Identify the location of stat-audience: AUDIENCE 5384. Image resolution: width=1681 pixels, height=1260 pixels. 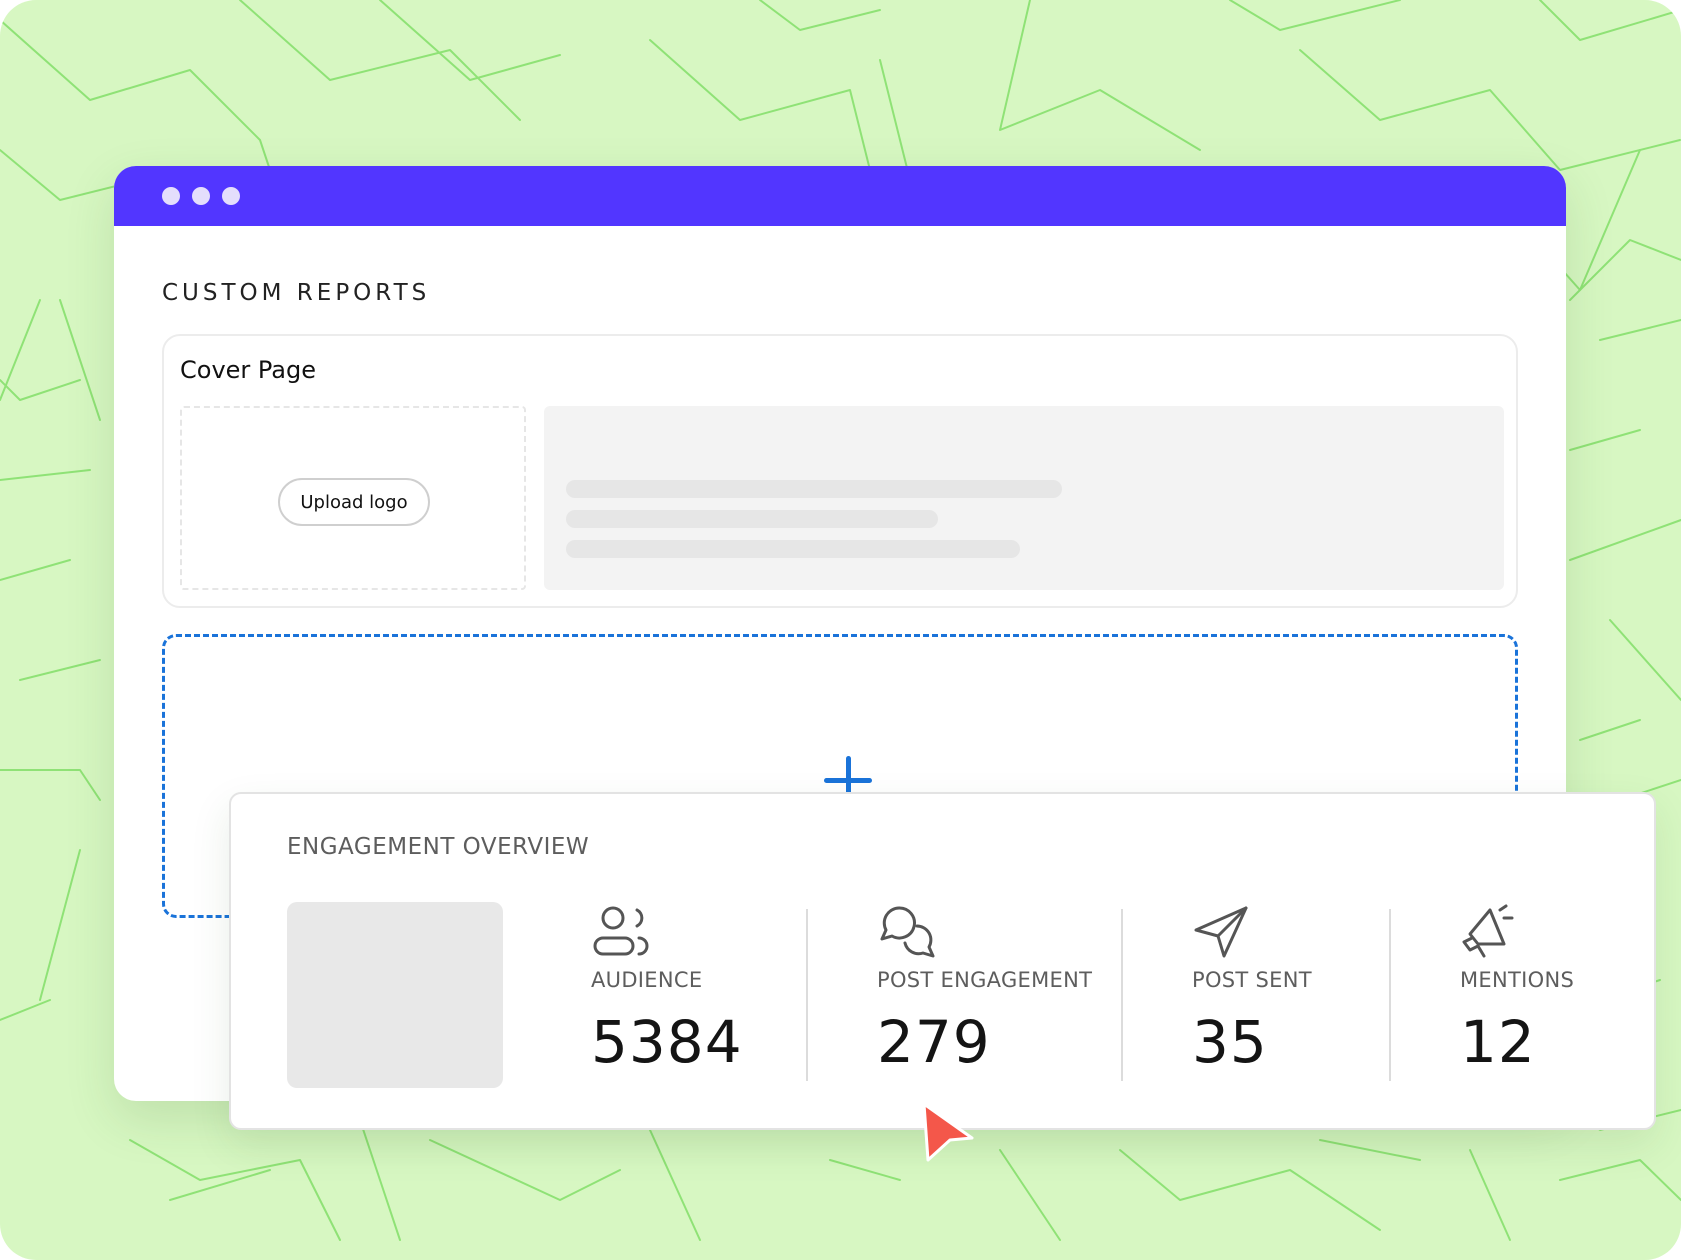
(666, 990).